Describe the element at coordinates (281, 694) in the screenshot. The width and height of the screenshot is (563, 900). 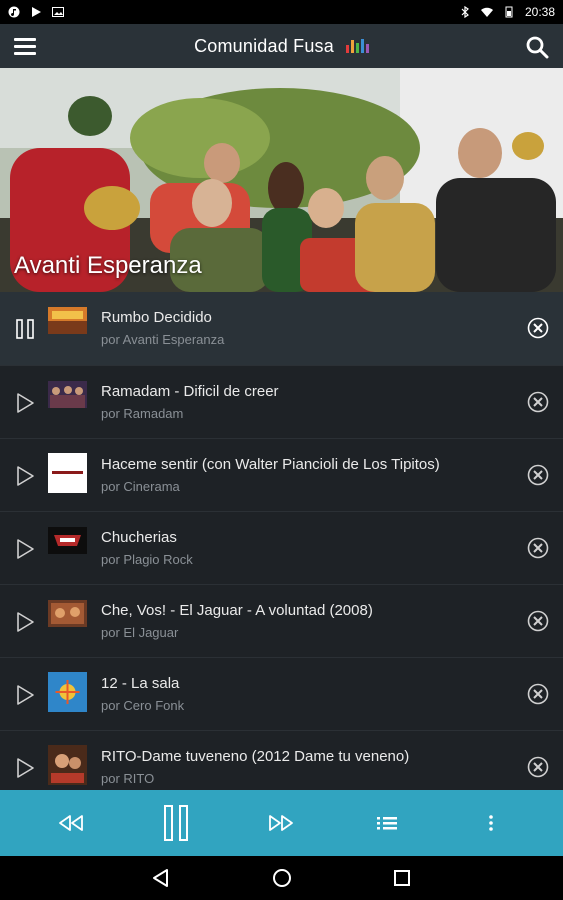
I see `list-item: 12 - La sala por Cero Fonk` at that location.